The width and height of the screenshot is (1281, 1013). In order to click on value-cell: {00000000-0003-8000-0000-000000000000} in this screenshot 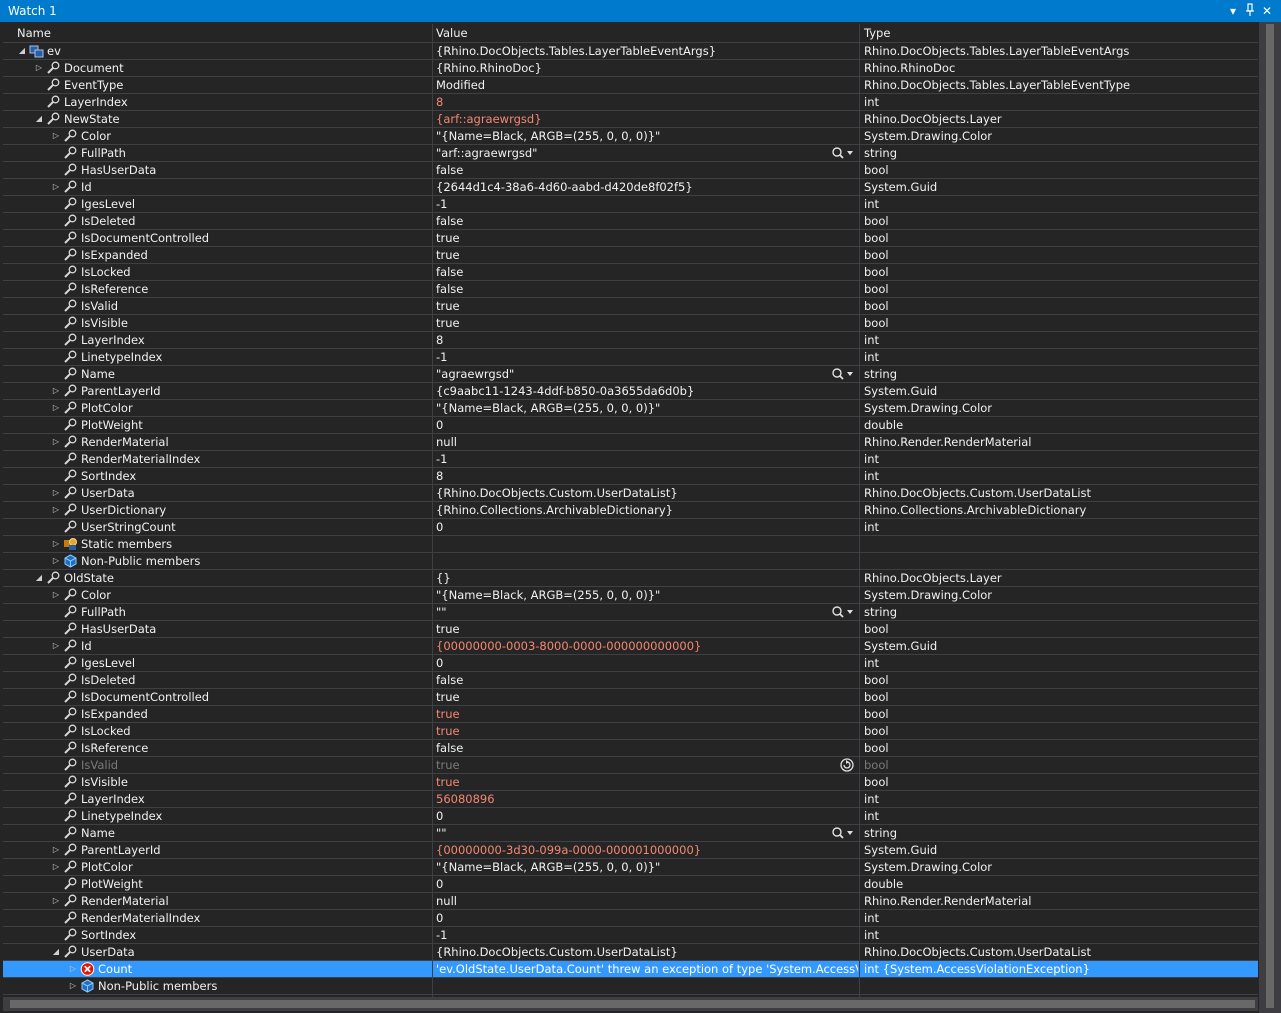, I will do `click(645, 646)`.